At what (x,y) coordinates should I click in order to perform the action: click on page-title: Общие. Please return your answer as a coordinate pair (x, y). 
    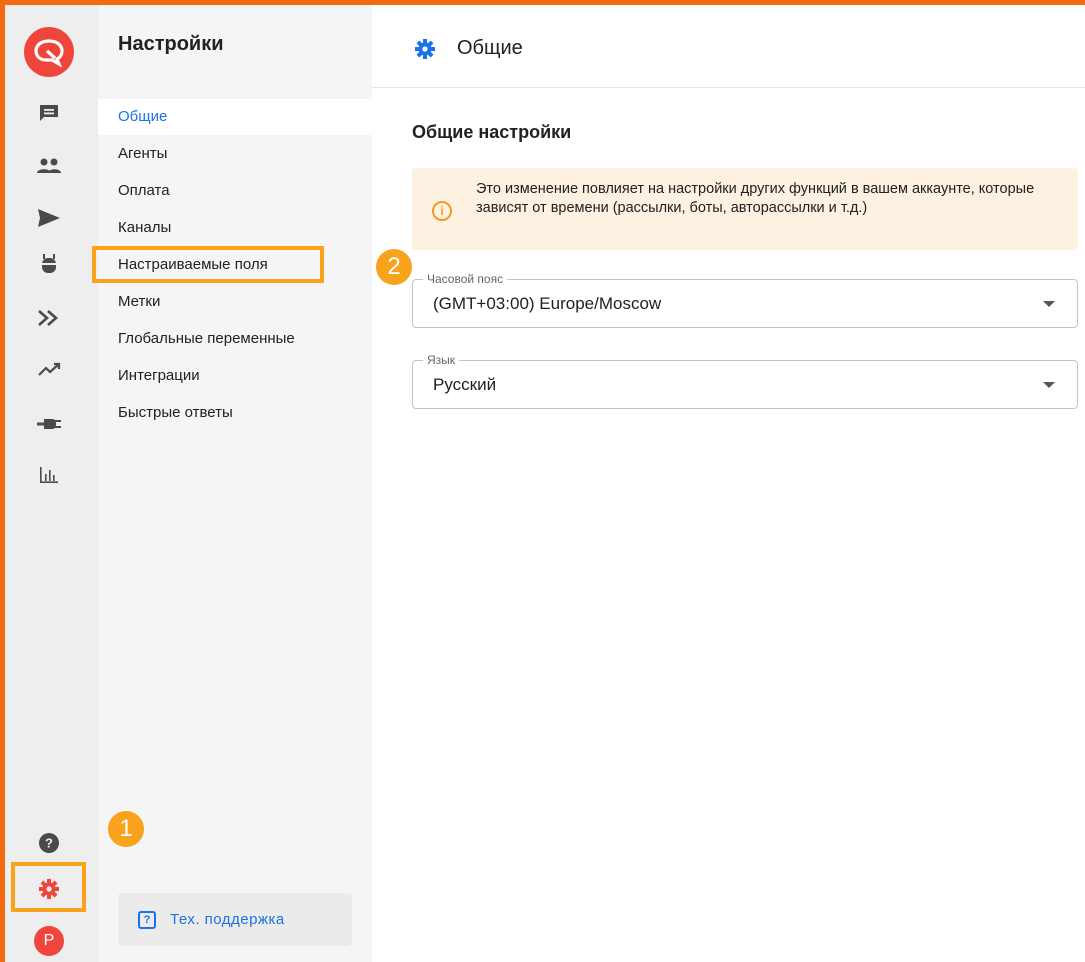
    Looking at the image, I should click on (490, 48).